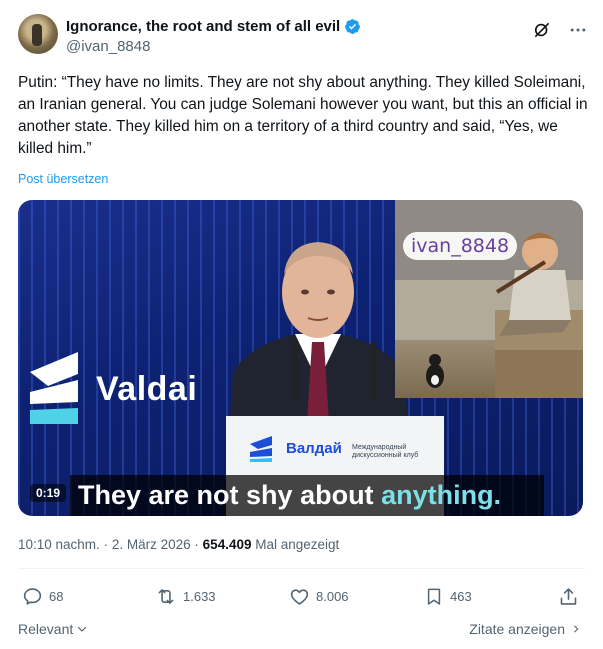  What do you see at coordinates (448, 596) in the screenshot?
I see `bookmark-button: 463` at bounding box center [448, 596].